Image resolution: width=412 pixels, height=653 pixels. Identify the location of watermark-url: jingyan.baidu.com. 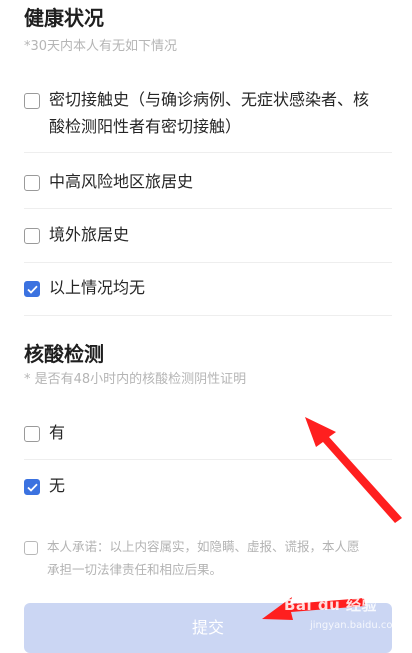
(356, 625).